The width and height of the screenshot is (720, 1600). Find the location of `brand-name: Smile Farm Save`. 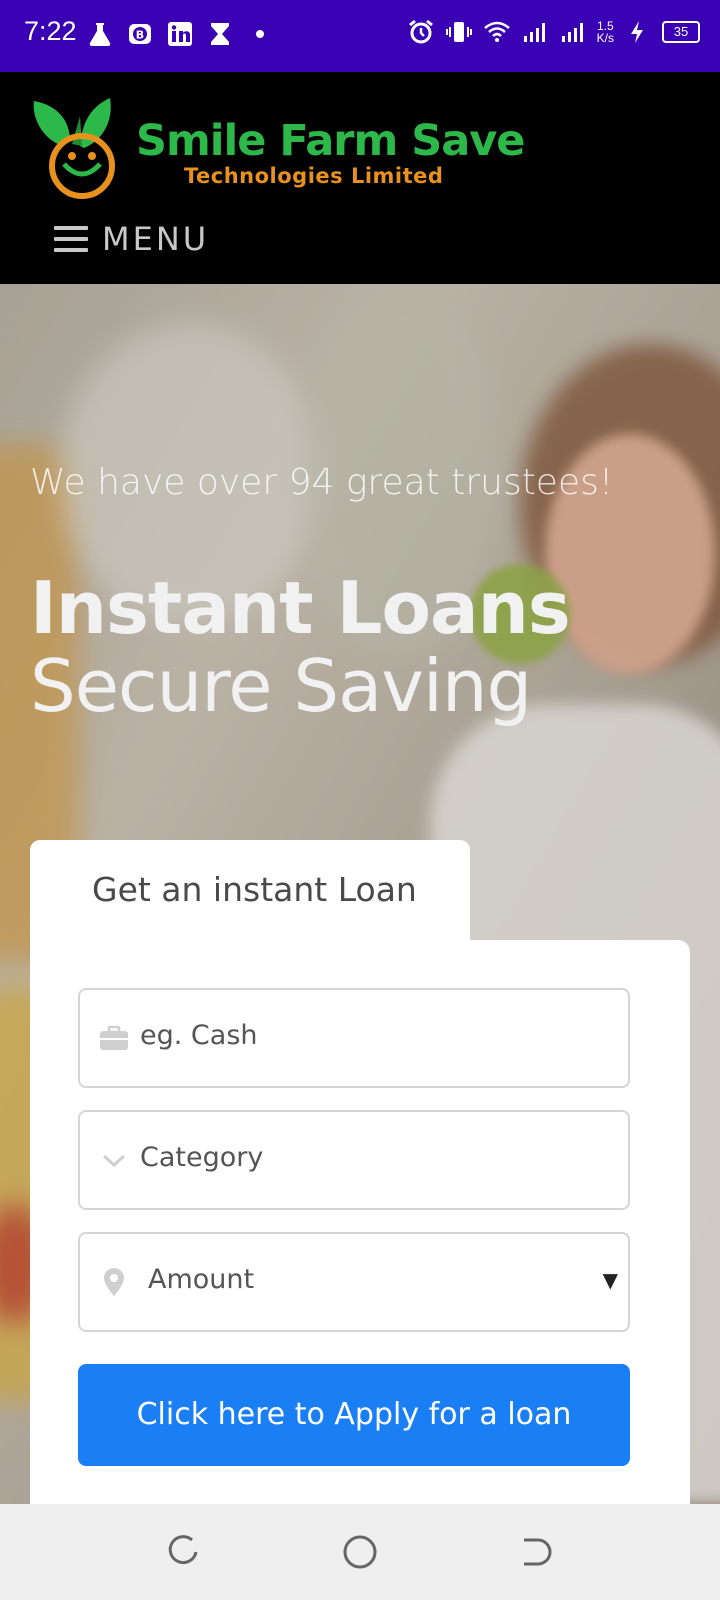

brand-name: Smile Farm Save is located at coordinates (330, 141).